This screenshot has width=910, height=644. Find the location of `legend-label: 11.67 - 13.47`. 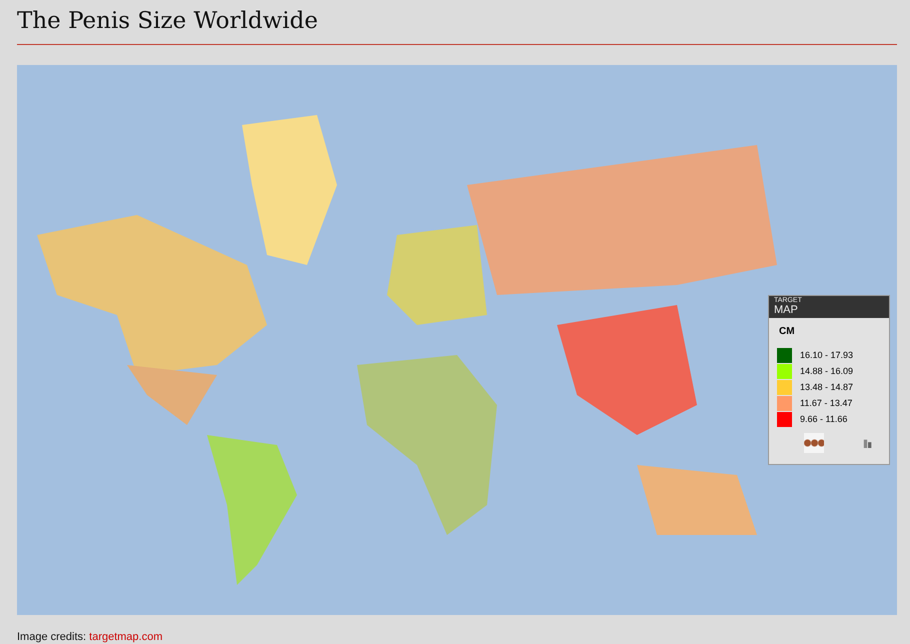

legend-label: 11.67 - 13.47 is located at coordinates (826, 403).